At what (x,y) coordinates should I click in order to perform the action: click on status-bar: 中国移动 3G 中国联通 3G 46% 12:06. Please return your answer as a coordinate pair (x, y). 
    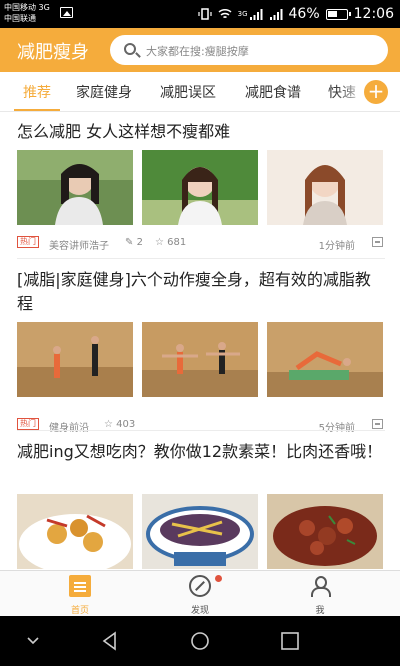
    Looking at the image, I should click on (200, 14).